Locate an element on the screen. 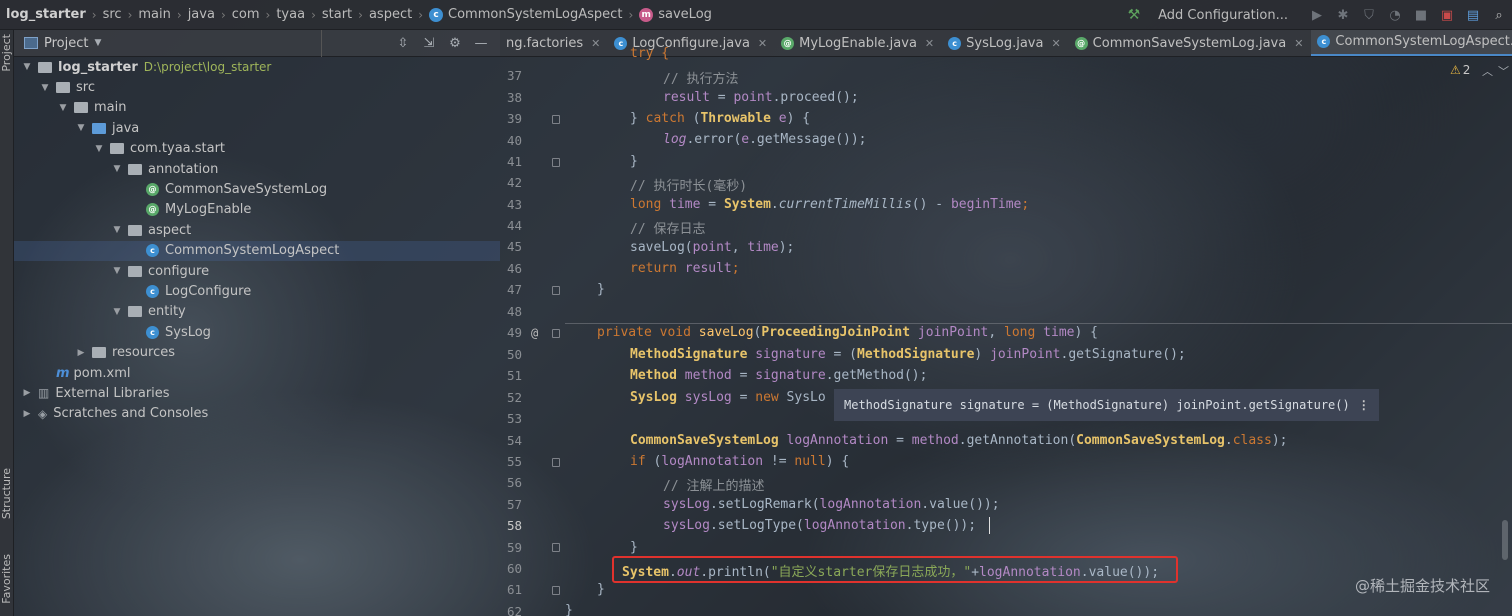 The image size is (1512, 616). tree-item-main: ▼ main is located at coordinates (257, 108).